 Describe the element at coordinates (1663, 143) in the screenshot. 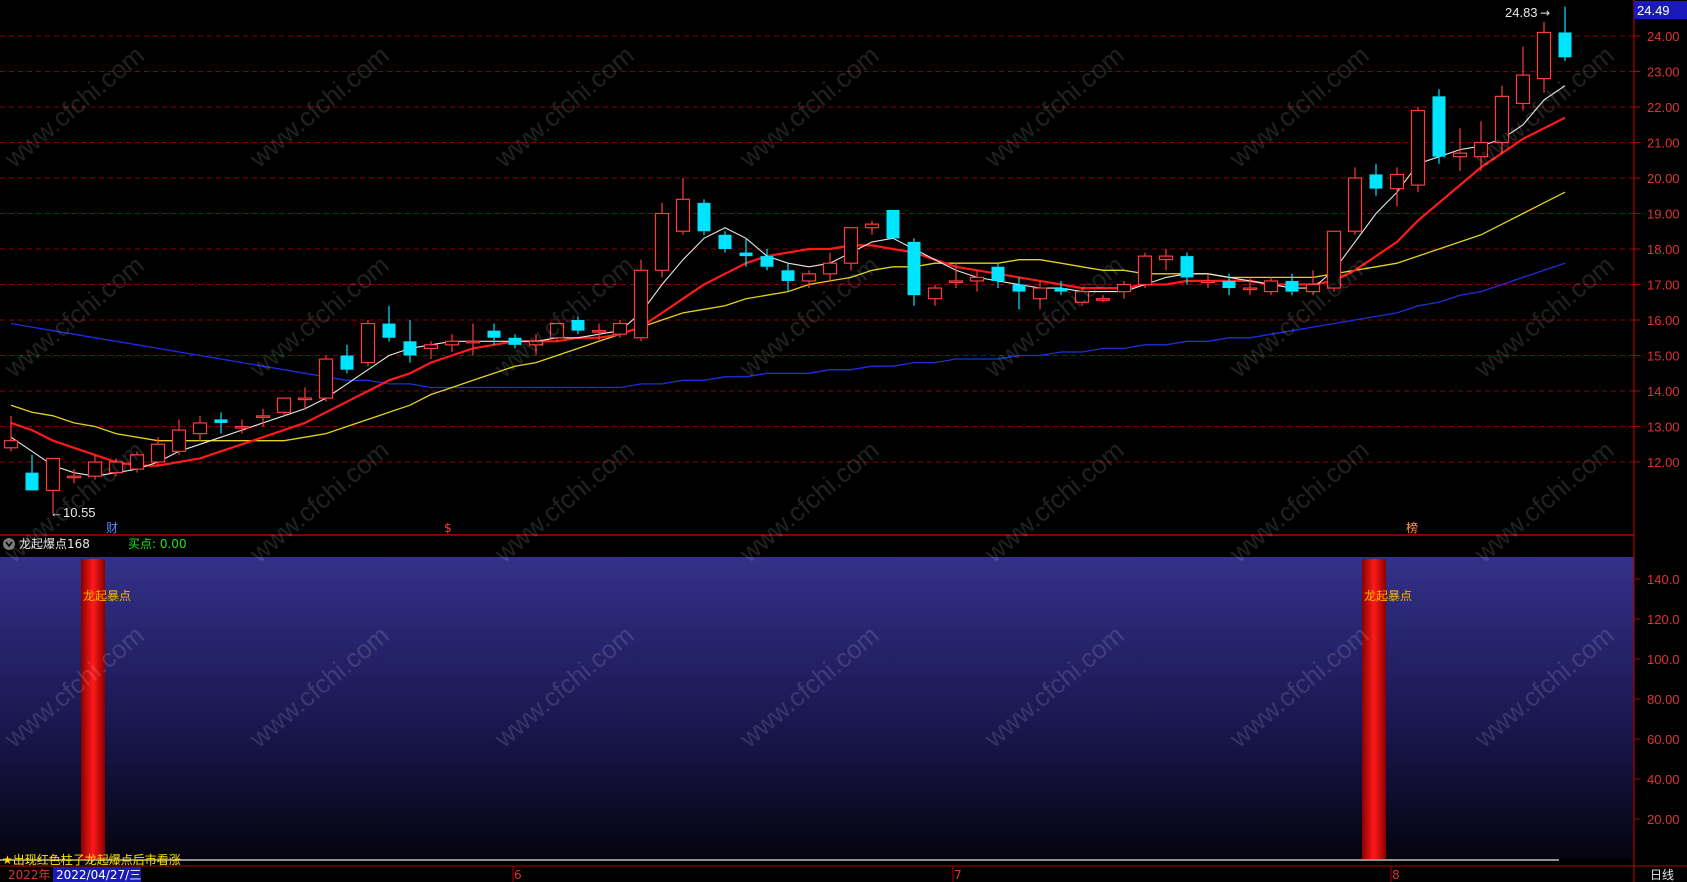

I see `price-tick-label: 21.00` at that location.